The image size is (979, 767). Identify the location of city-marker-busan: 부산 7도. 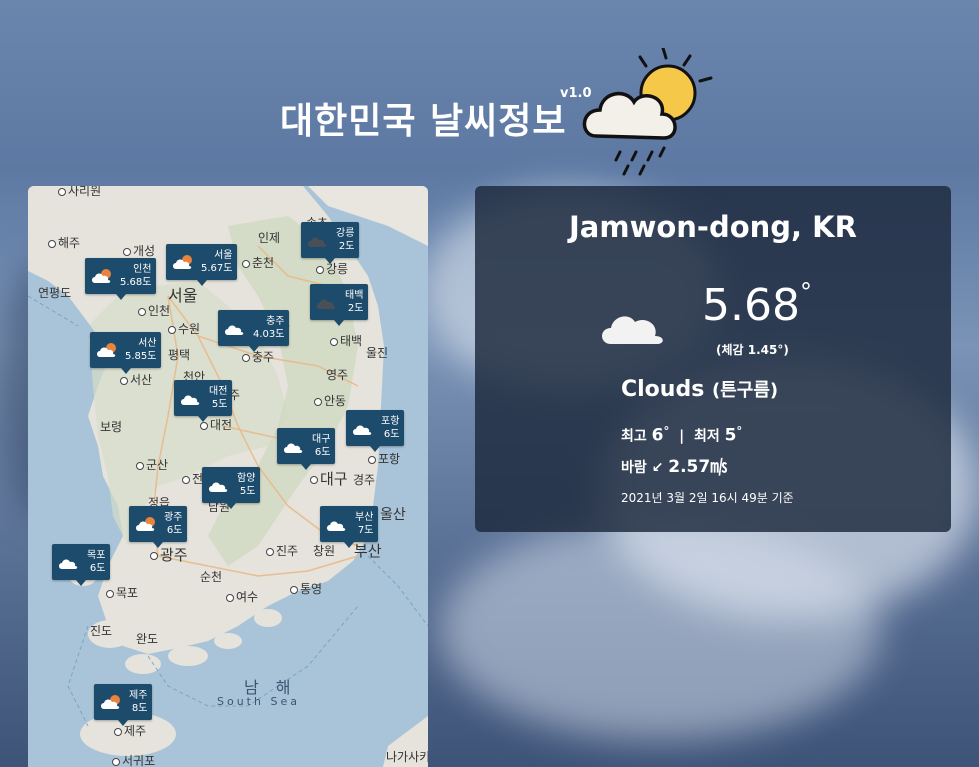
(349, 527).